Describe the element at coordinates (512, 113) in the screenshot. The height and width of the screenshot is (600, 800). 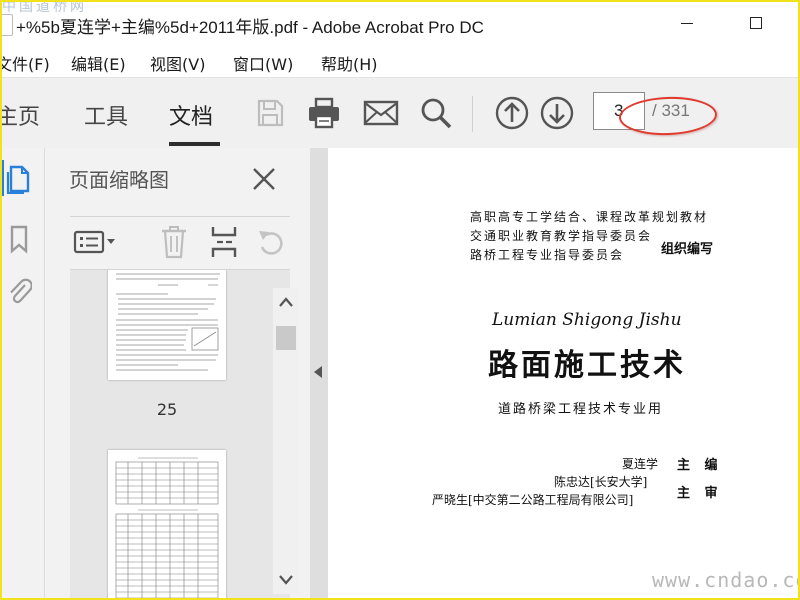
I see `page-up-icon` at that location.